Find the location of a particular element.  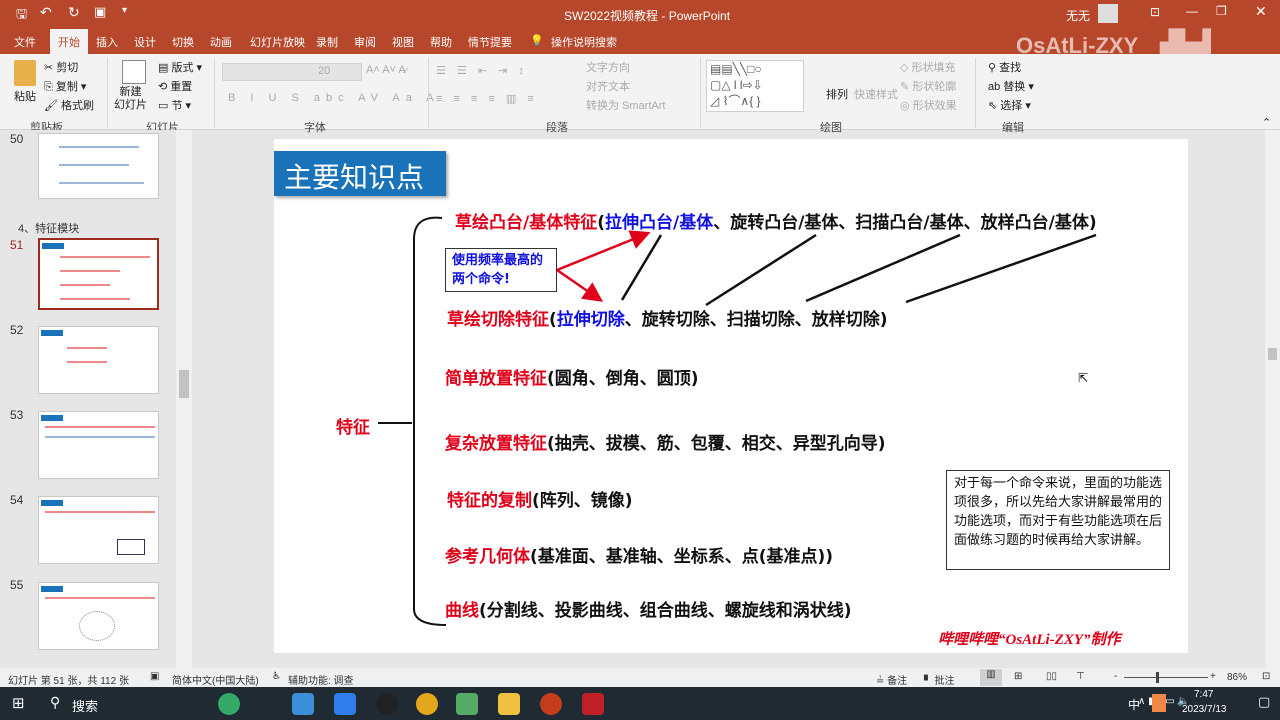

solidworks-icon is located at coordinates (593, 704).